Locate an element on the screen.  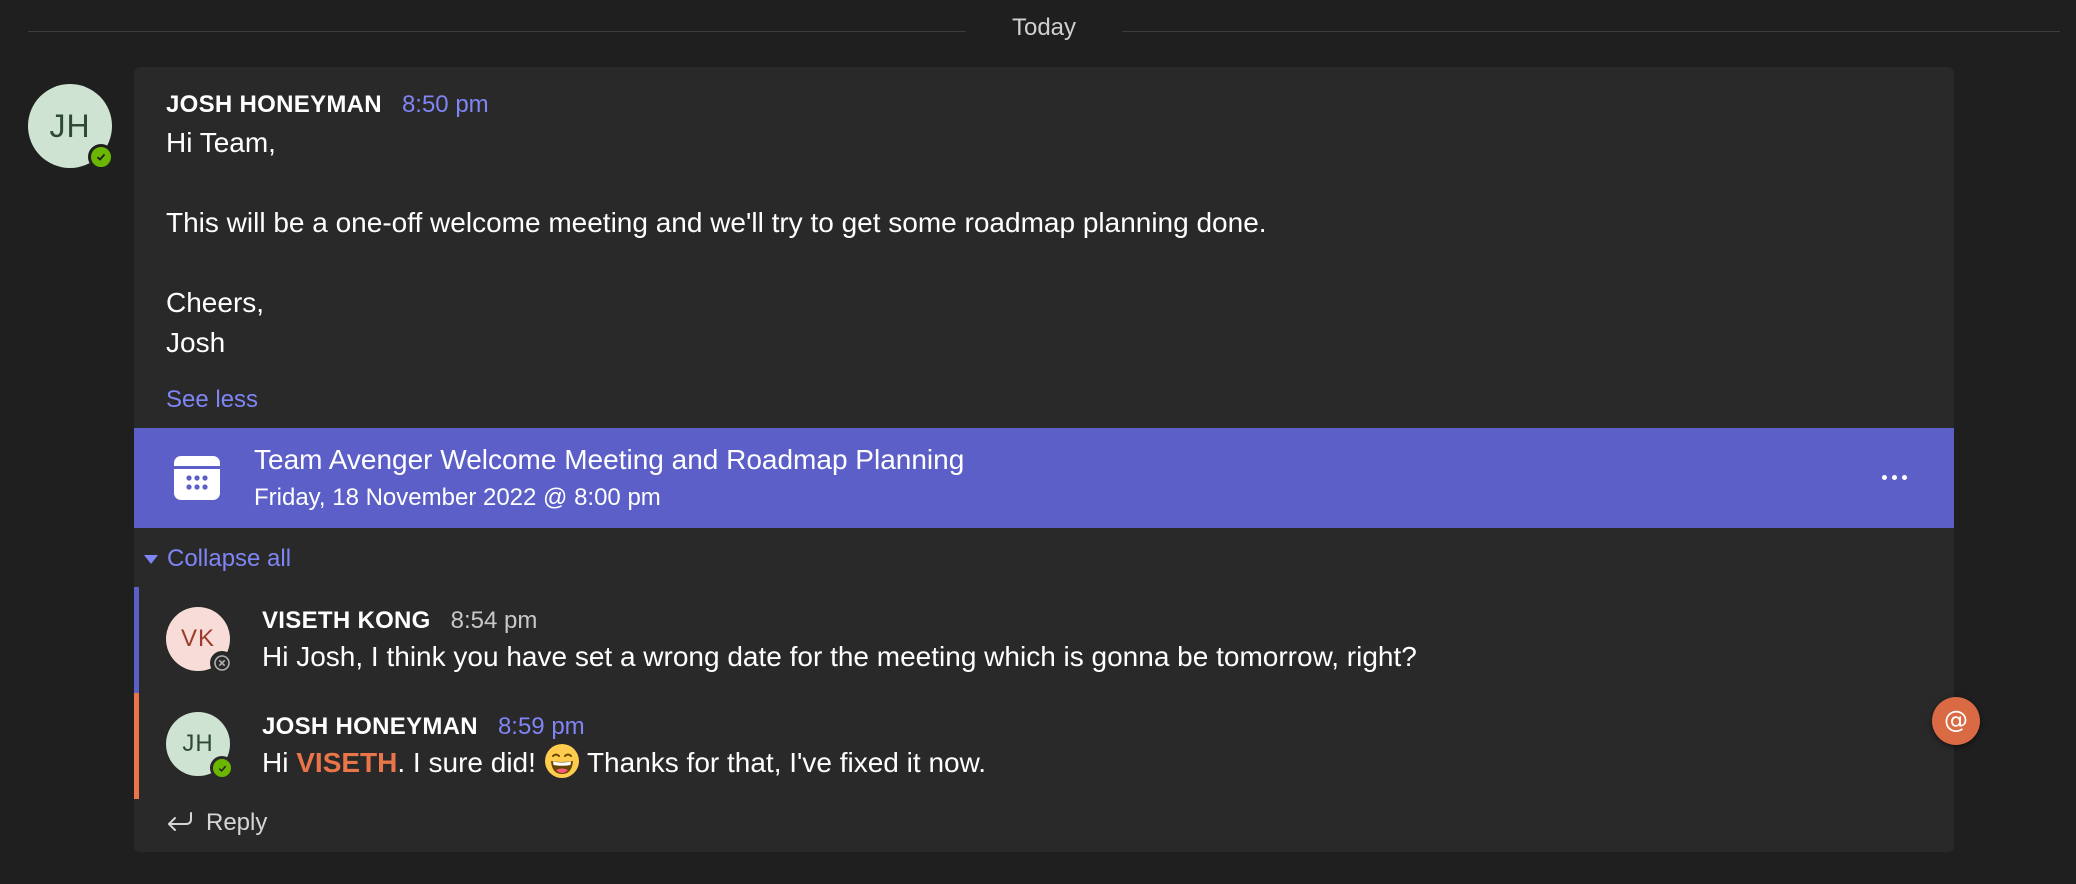
calendar-icon is located at coordinates (197, 478).